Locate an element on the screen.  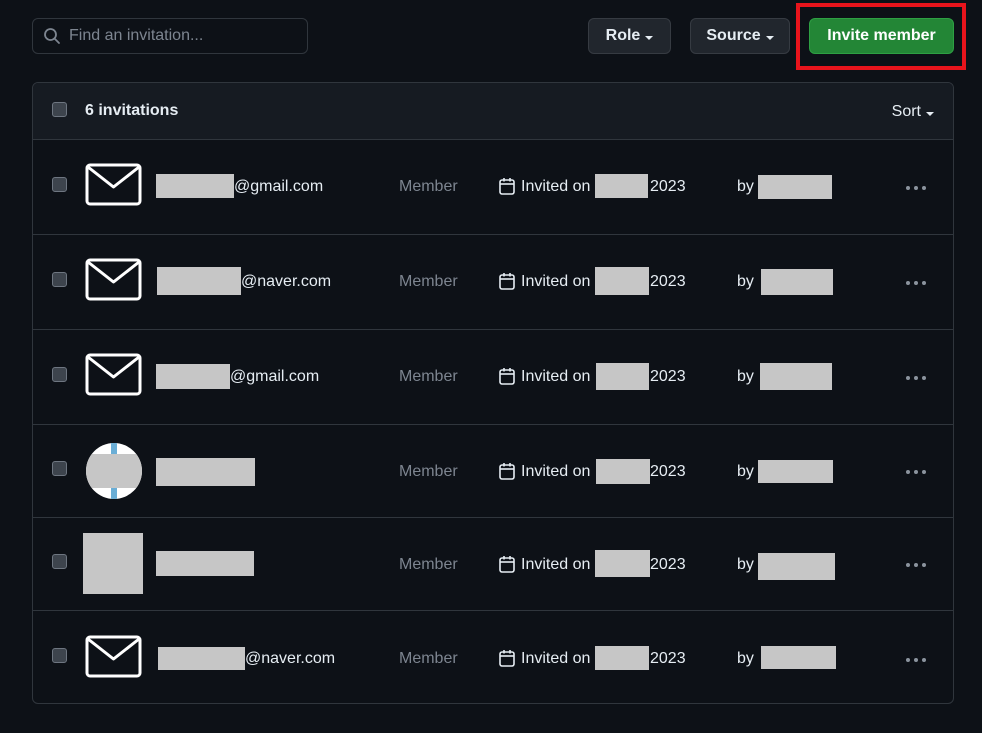
email-domain: @naver.com is located at coordinates (290, 658).